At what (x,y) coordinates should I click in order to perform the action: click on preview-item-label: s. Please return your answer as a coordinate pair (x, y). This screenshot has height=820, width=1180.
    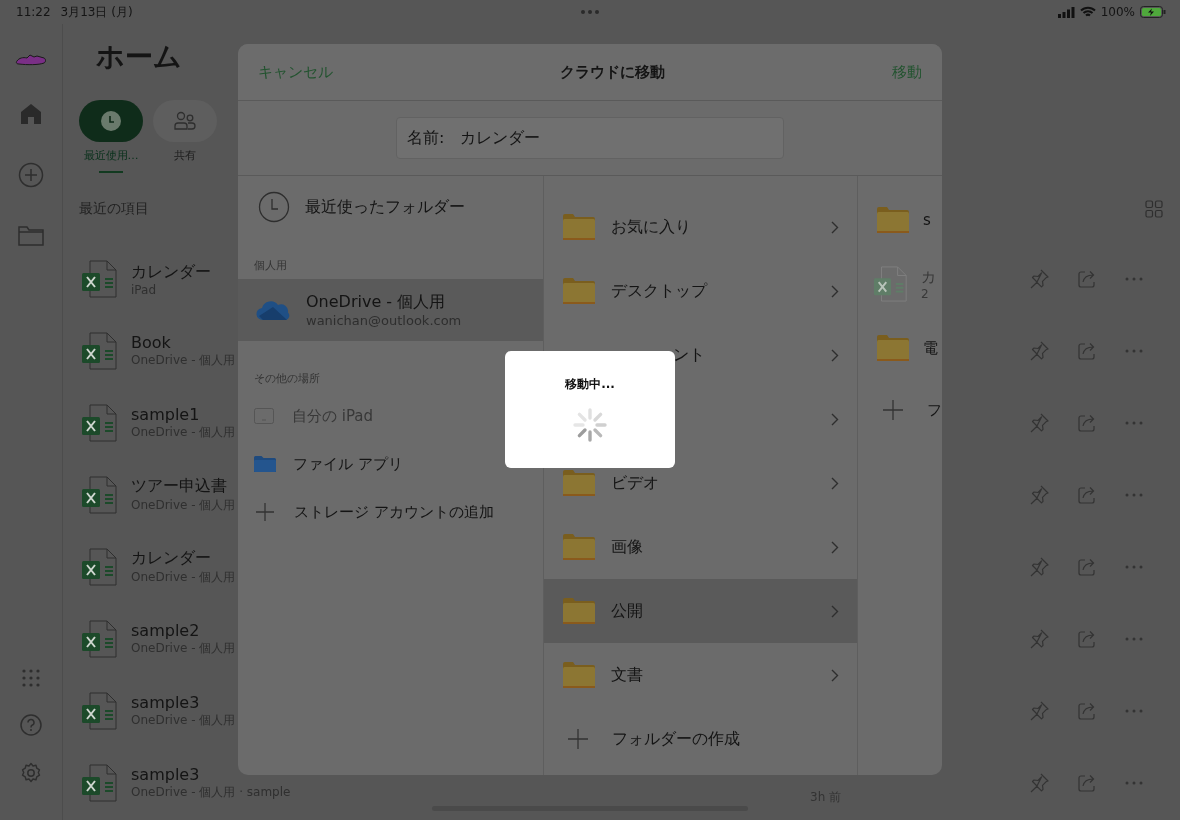
    Looking at the image, I should click on (927, 220).